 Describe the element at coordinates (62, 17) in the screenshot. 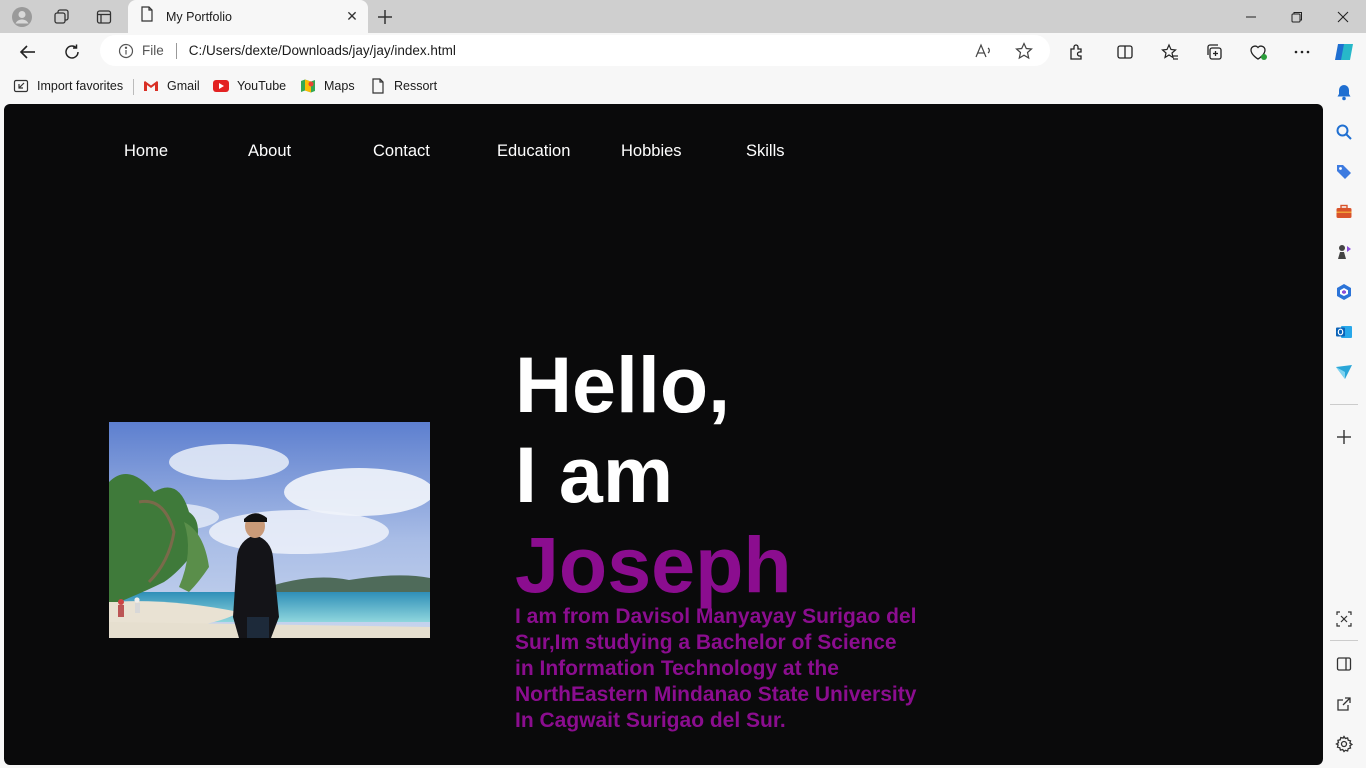

I see `workspaces-icon` at that location.